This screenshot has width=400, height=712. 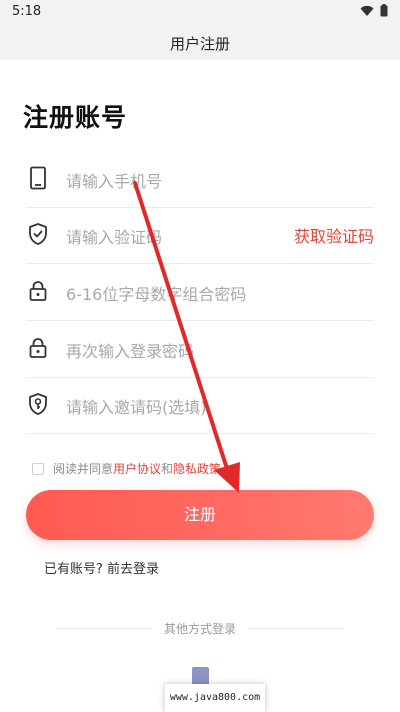 What do you see at coordinates (334, 235) in the screenshot?
I see `get-code-button: 获取验证码` at bounding box center [334, 235].